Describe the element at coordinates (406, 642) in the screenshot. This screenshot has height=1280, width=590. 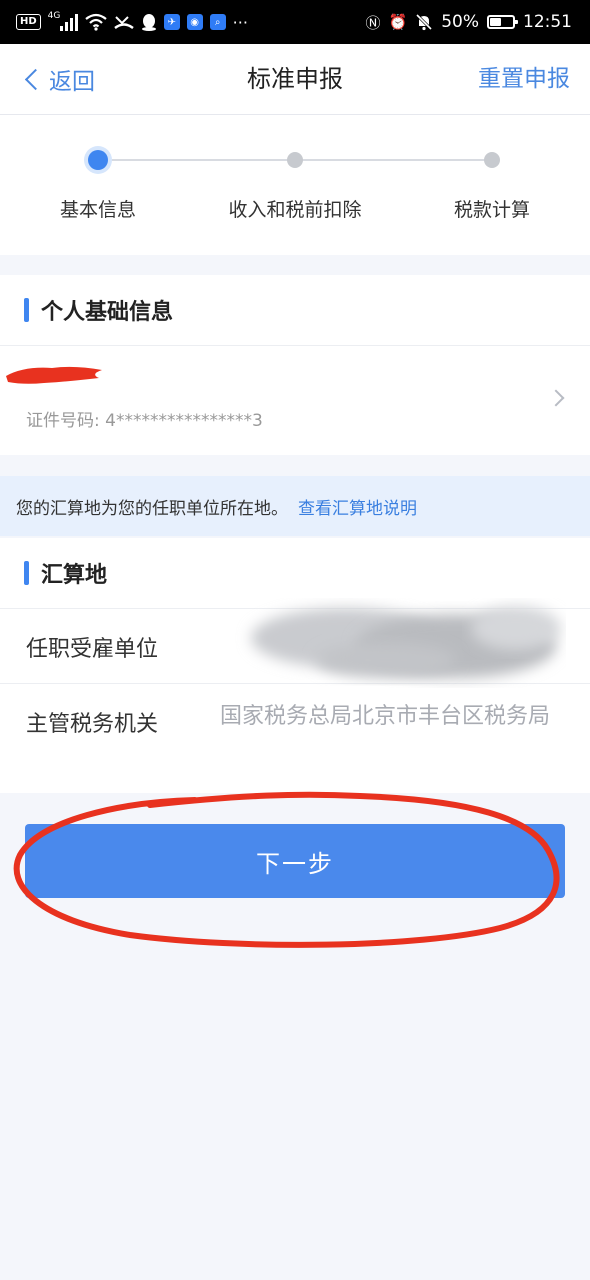
I see `redacted-employer-blur` at that location.